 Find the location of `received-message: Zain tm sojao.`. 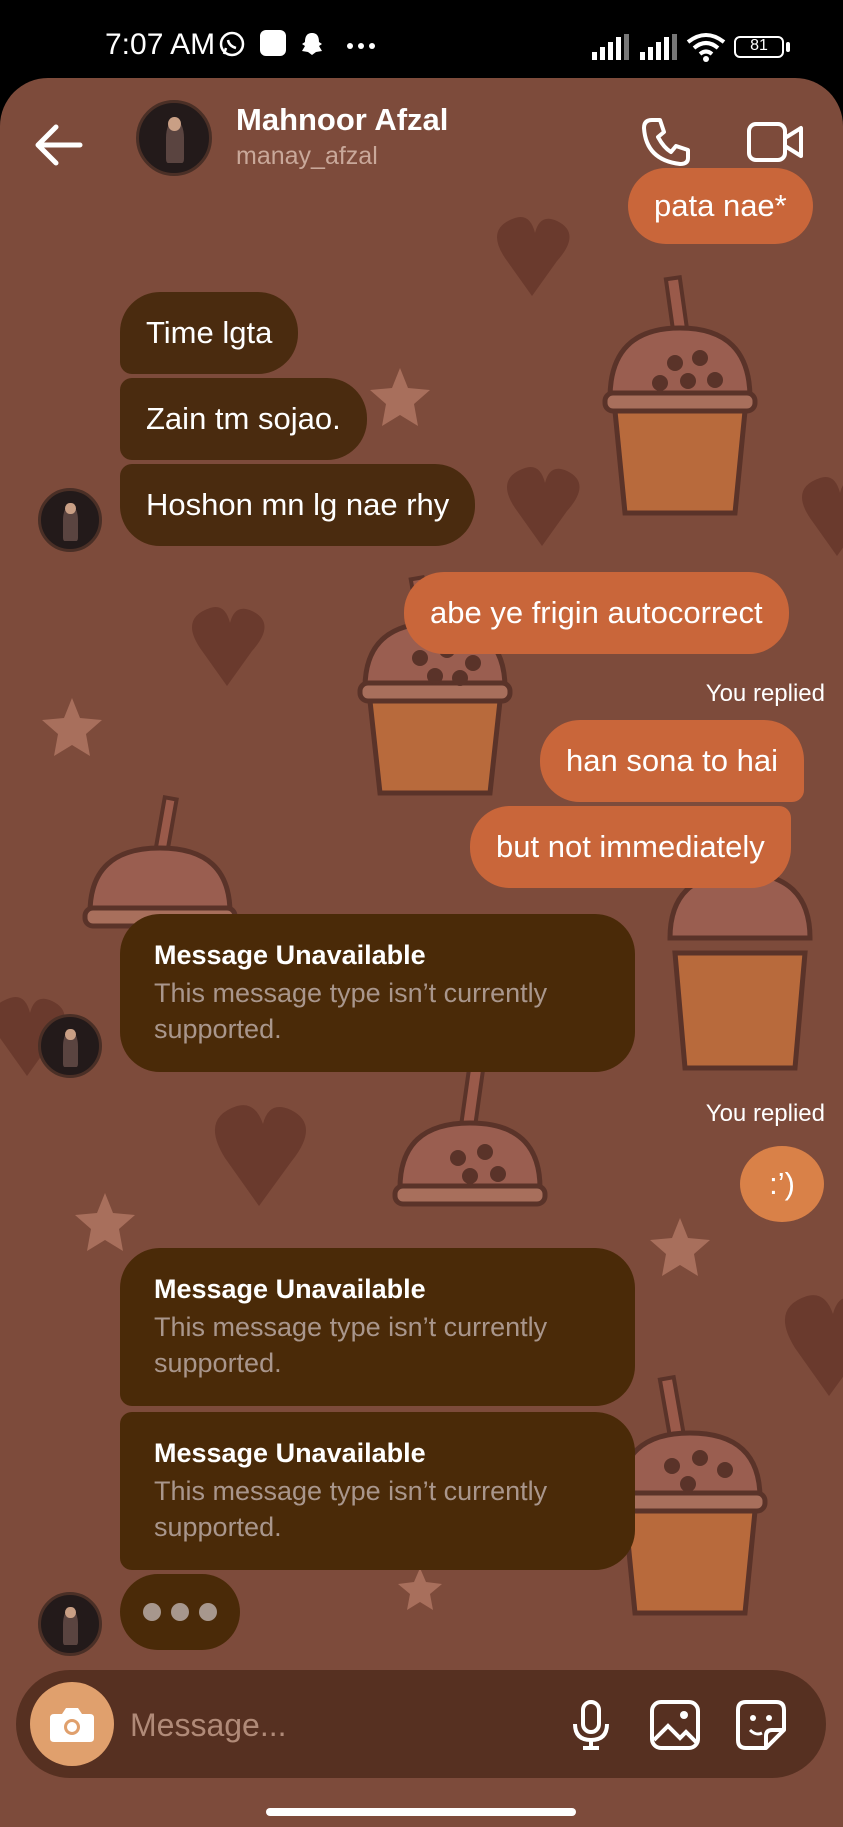

received-message: Zain tm sojao. is located at coordinates (243, 419).